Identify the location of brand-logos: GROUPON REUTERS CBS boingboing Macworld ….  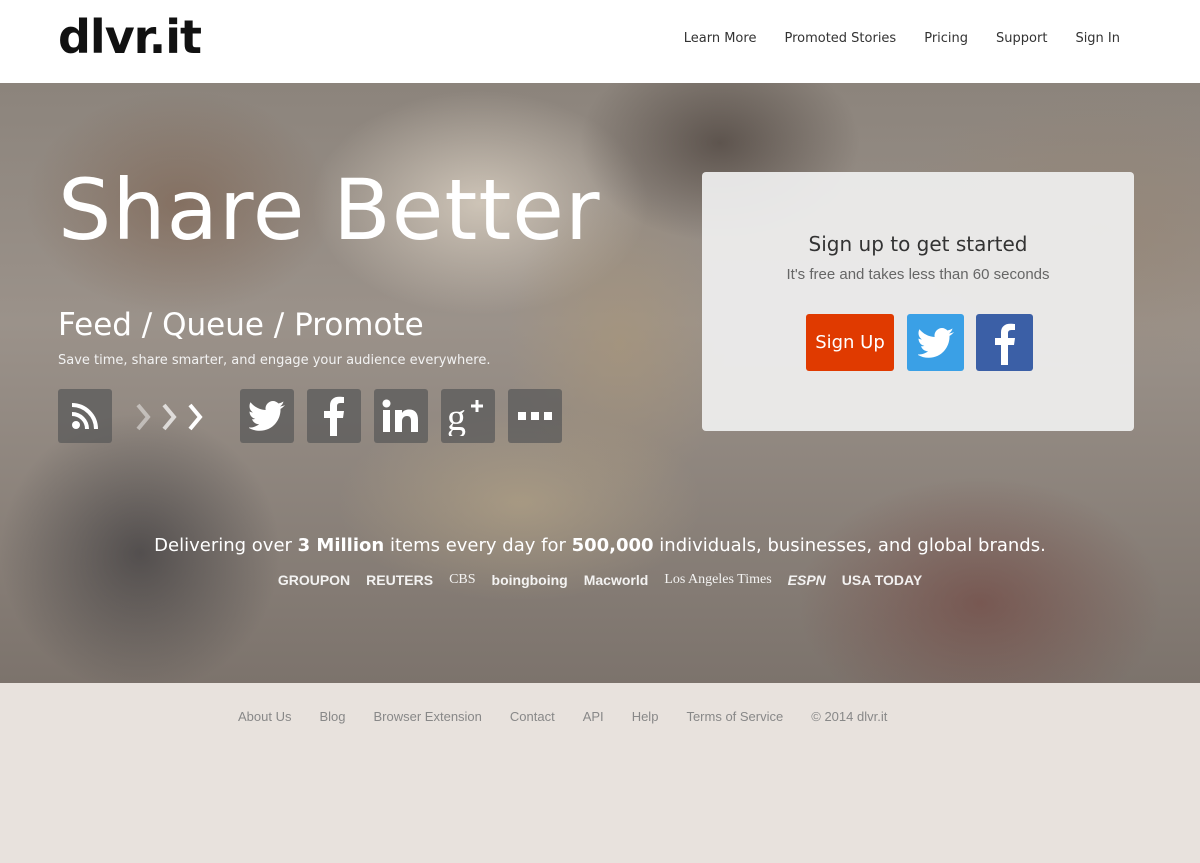
(600, 580).